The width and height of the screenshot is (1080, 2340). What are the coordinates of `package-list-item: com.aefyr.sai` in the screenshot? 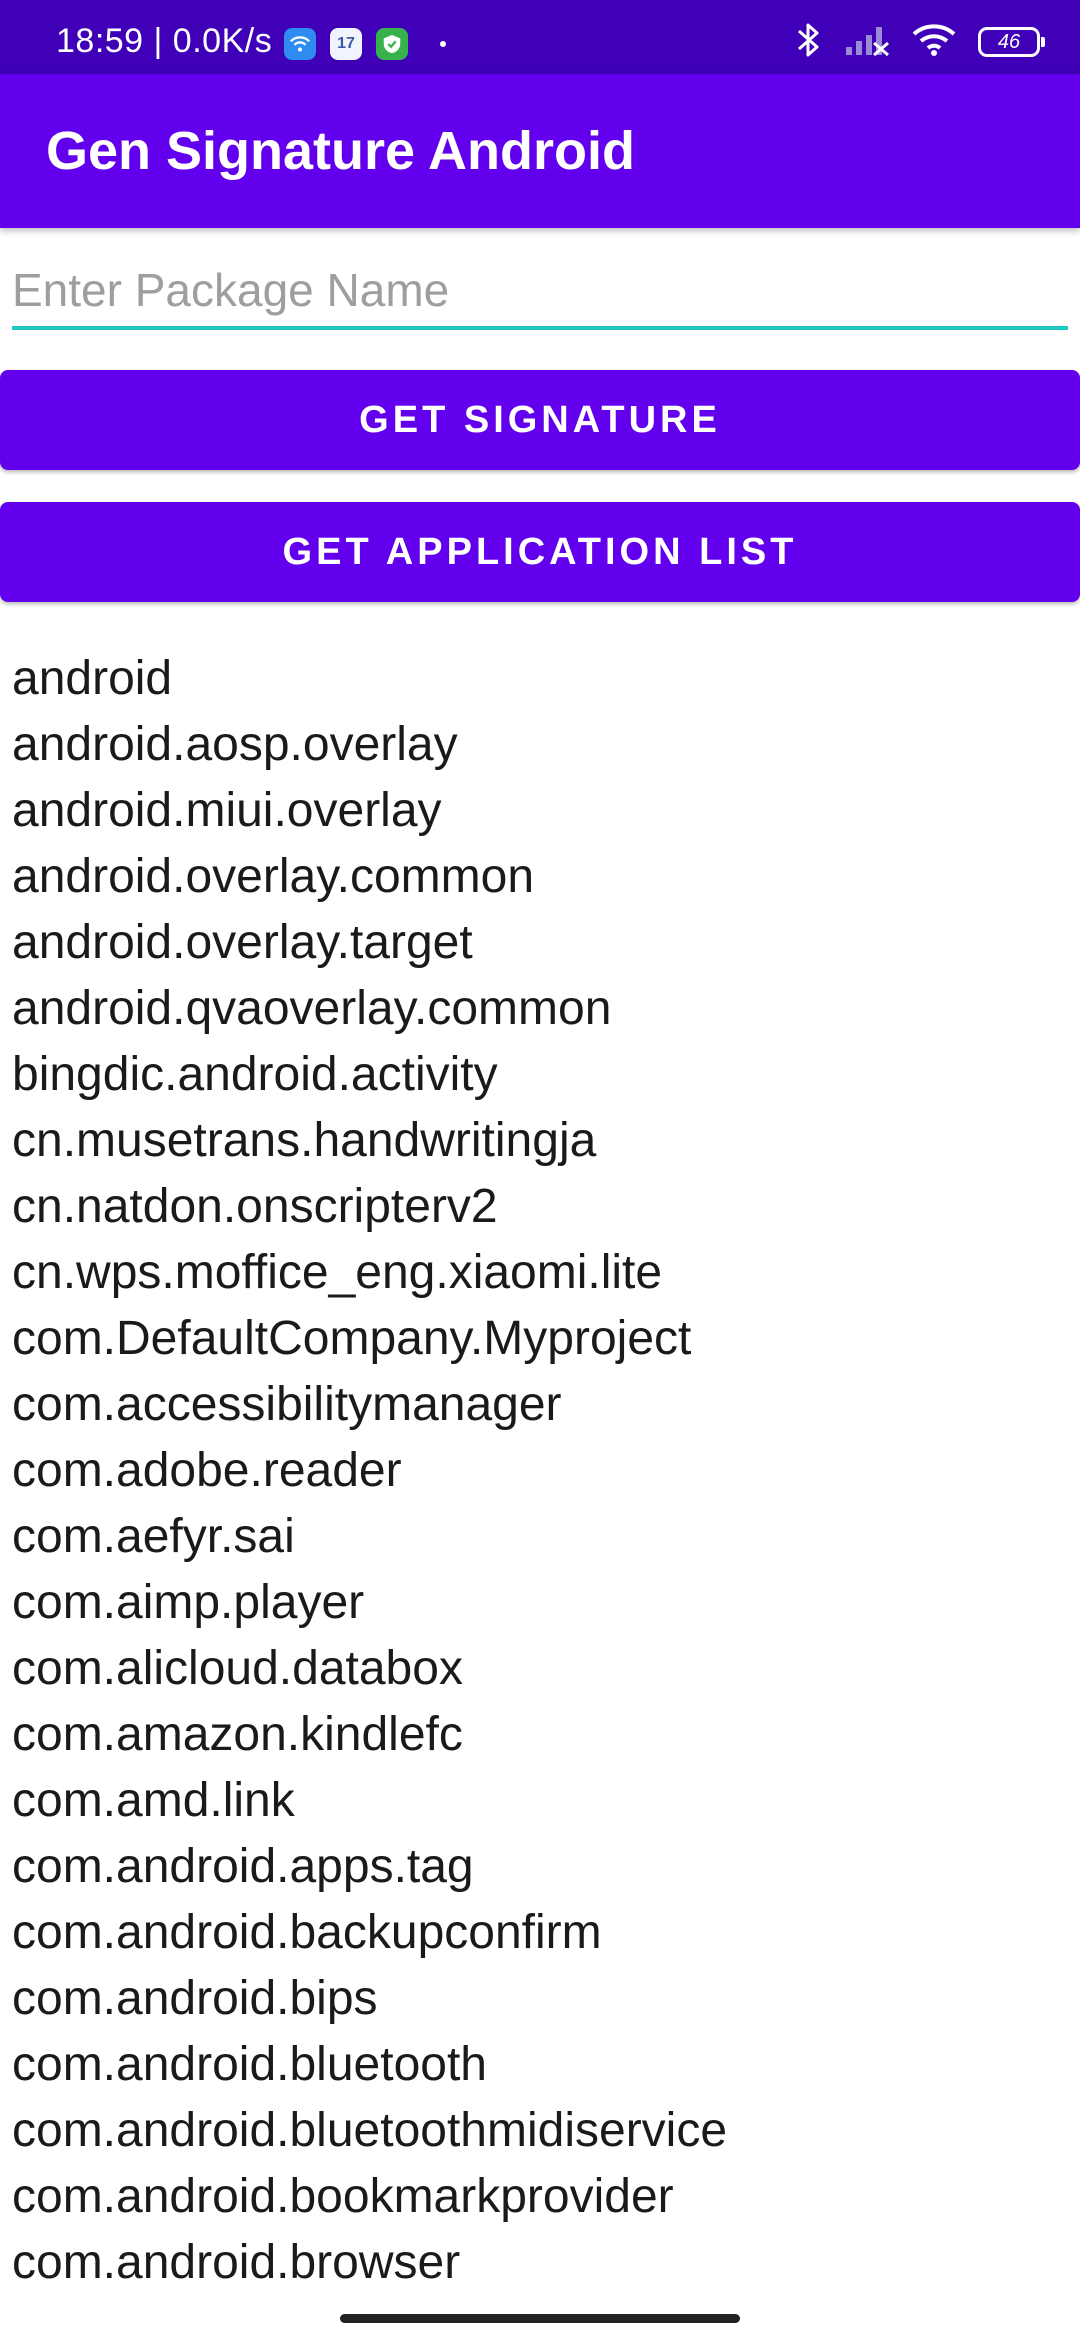 It's located at (369, 1537).